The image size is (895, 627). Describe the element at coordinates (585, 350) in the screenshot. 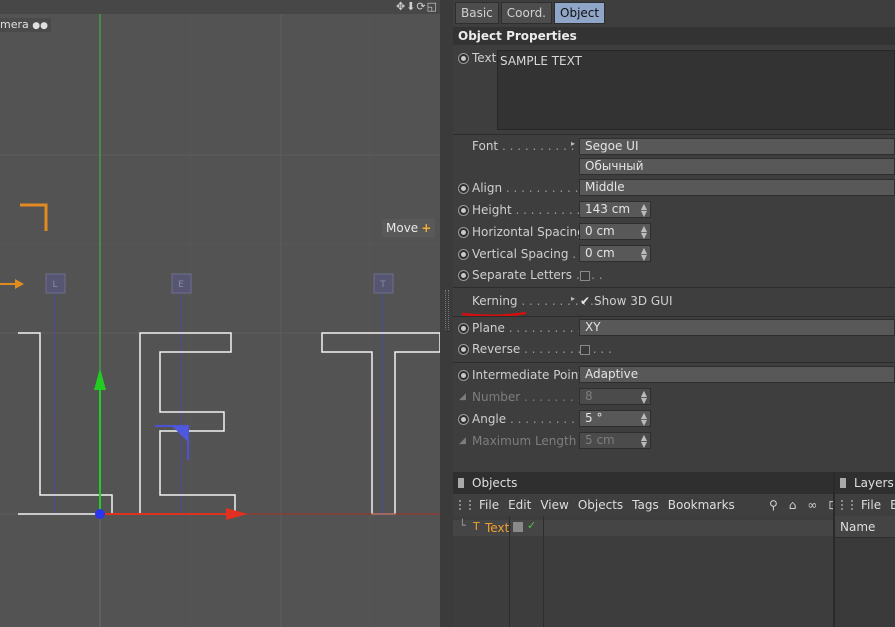

I see `reverse-checkbox` at that location.